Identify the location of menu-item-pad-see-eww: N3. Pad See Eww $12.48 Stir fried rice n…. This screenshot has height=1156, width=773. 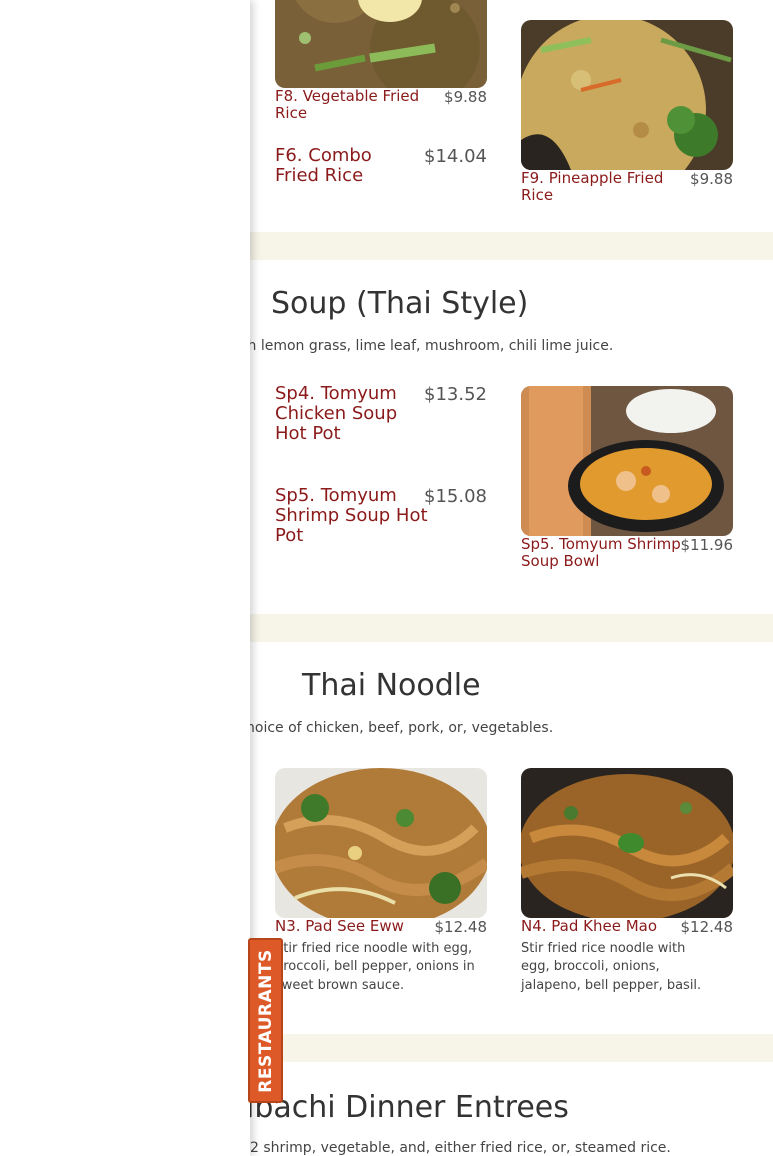
(381, 888).